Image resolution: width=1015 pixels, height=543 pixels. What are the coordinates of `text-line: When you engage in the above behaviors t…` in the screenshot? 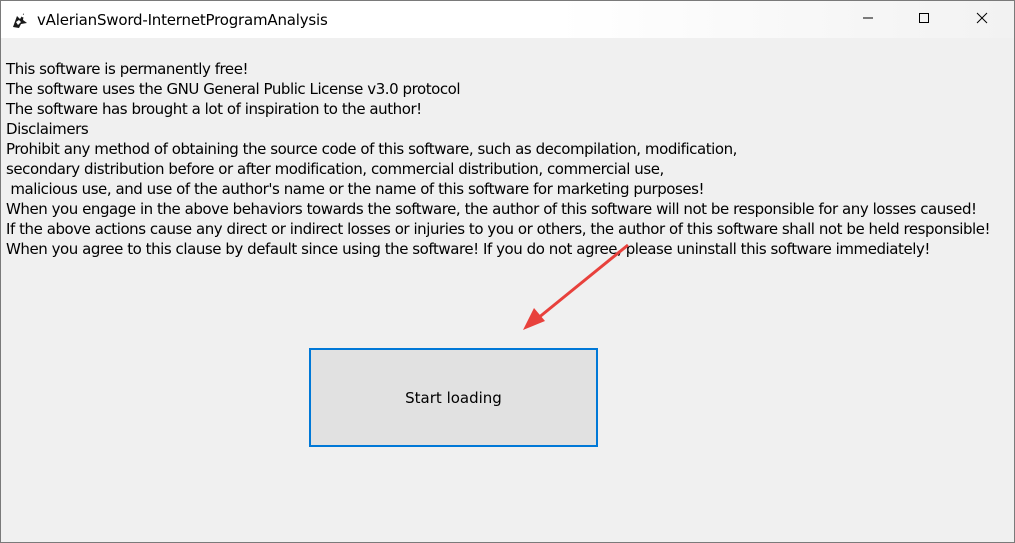 It's located at (491, 209).